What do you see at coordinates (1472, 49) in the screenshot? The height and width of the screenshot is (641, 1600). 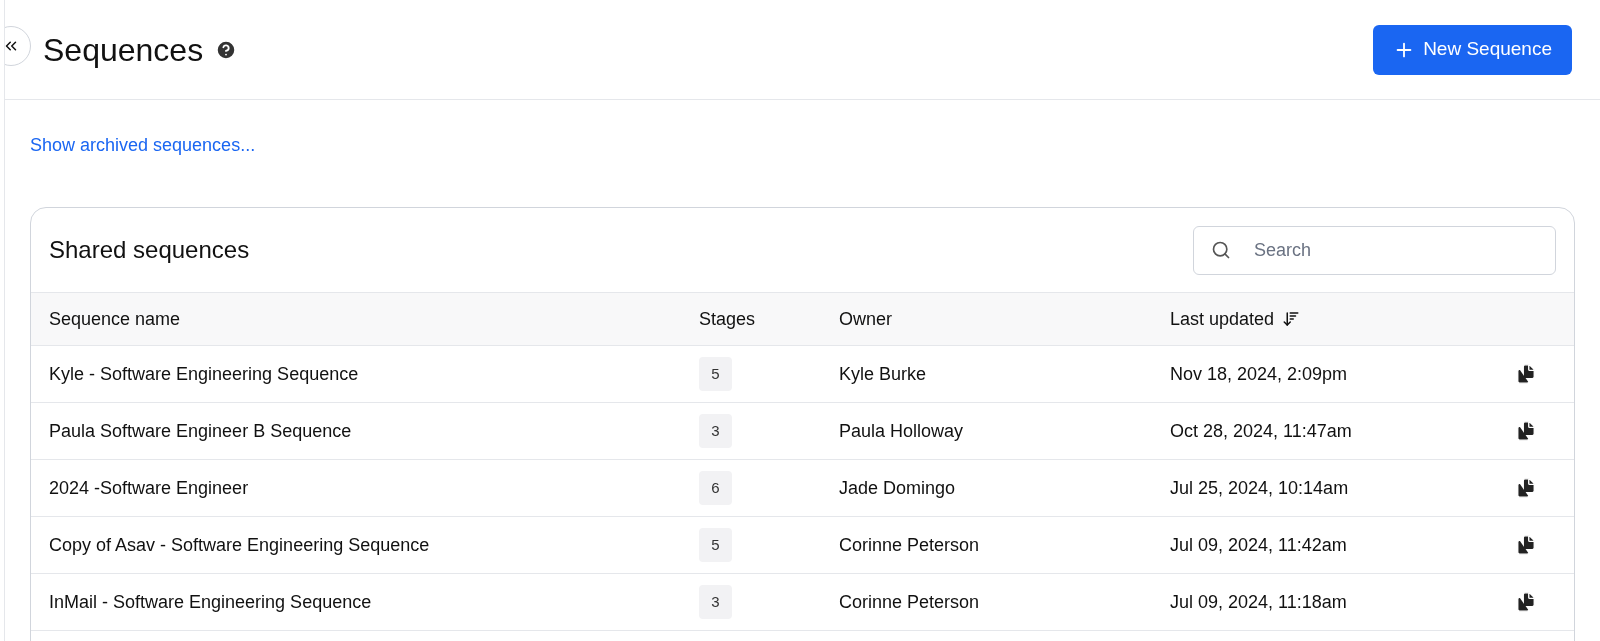 I see `new-sequence-button: New Sequence` at bounding box center [1472, 49].